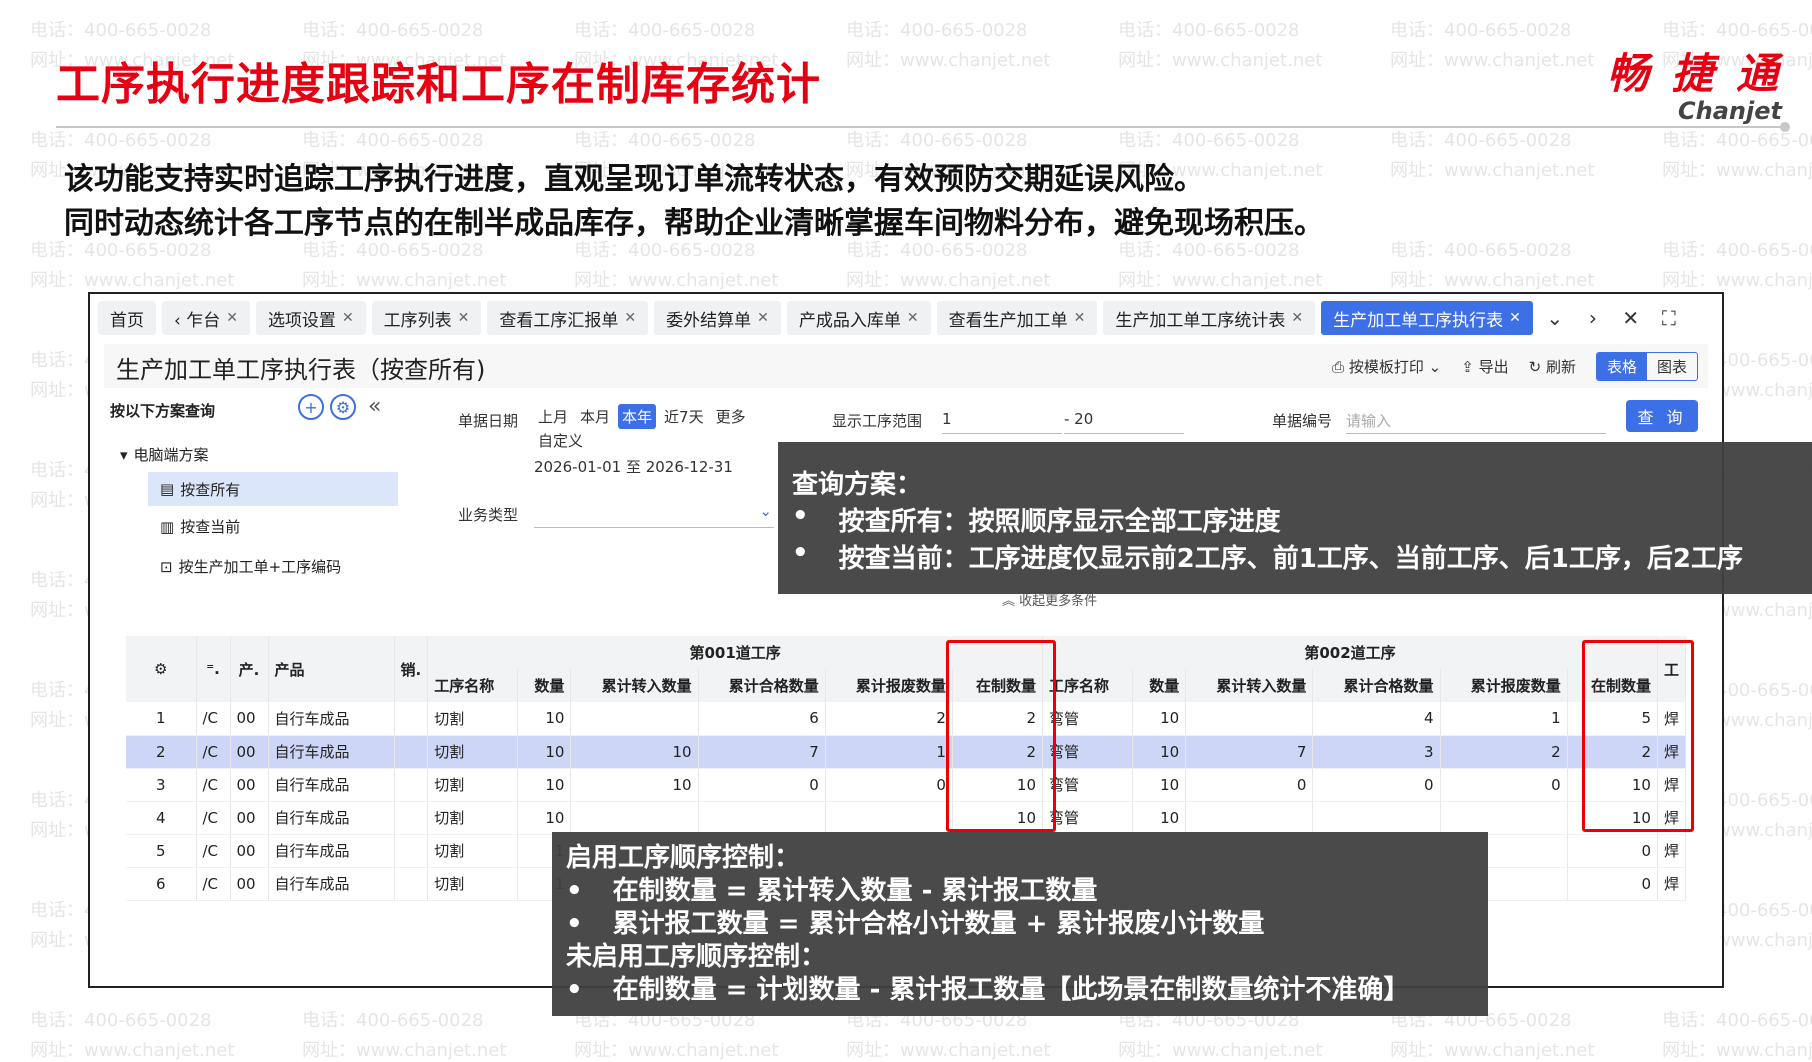 The height and width of the screenshot is (1062, 1812). Describe the element at coordinates (1340, 367) in the screenshot. I see `printer-icon: ⎙` at that location.